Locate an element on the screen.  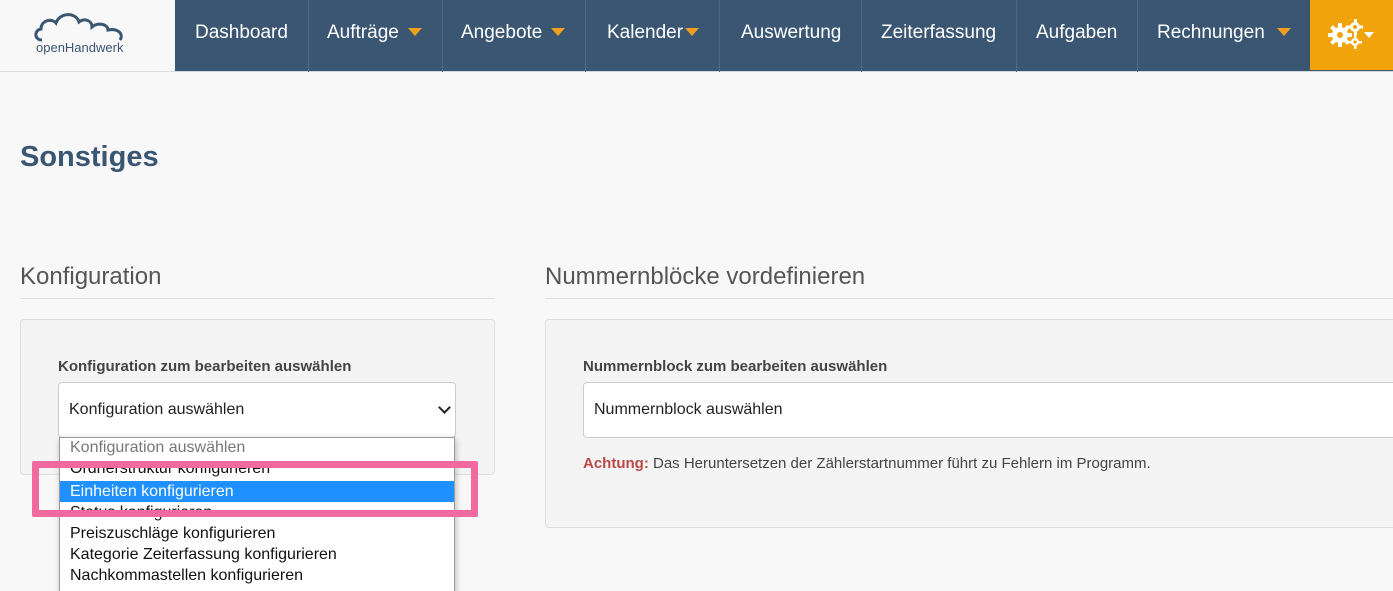
nav-label: Dashboard is located at coordinates (241, 32).